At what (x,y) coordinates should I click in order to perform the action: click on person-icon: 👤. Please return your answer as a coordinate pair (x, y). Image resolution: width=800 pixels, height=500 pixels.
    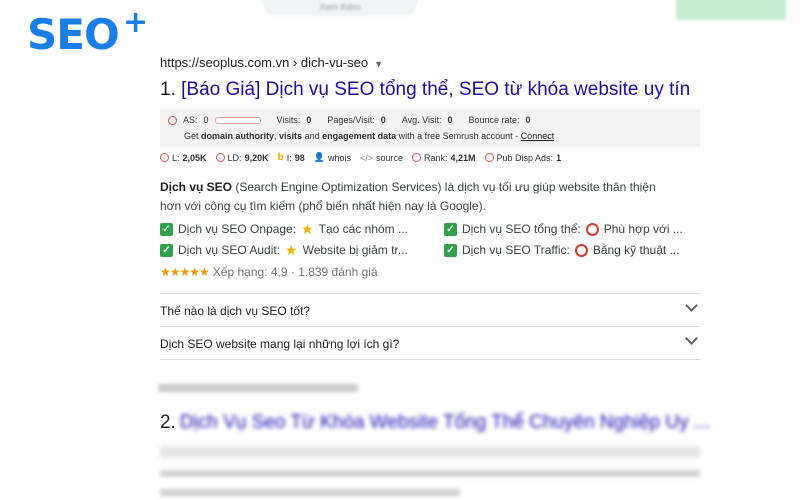
    Looking at the image, I should click on (319, 157).